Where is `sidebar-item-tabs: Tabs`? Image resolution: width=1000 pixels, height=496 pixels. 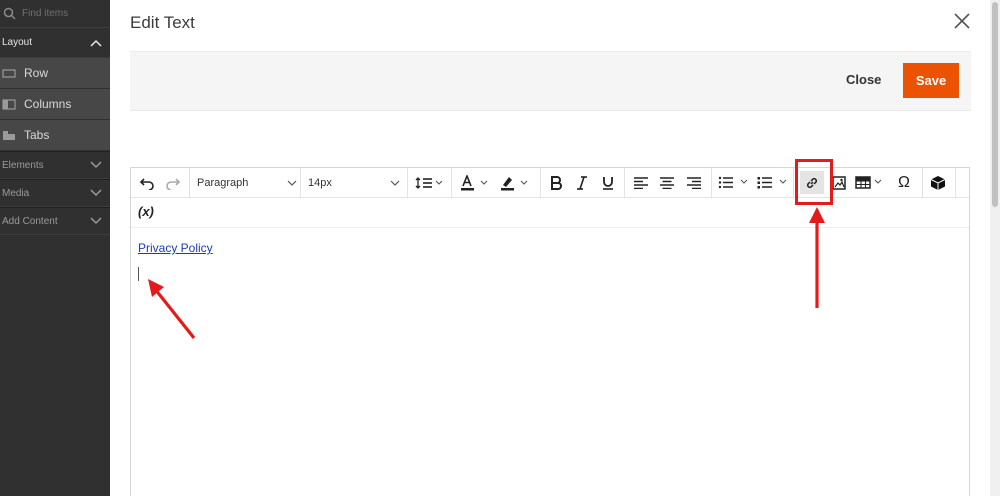 sidebar-item-tabs: Tabs is located at coordinates (55, 135).